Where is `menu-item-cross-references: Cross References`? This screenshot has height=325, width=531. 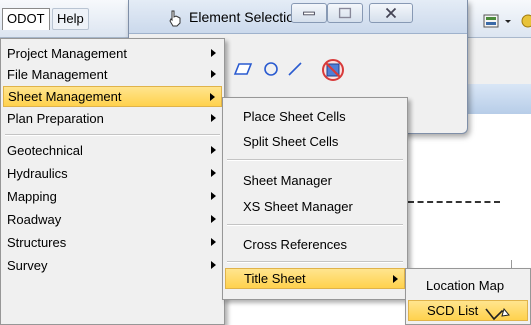
menu-item-cross-references: Cross References is located at coordinates (315, 244).